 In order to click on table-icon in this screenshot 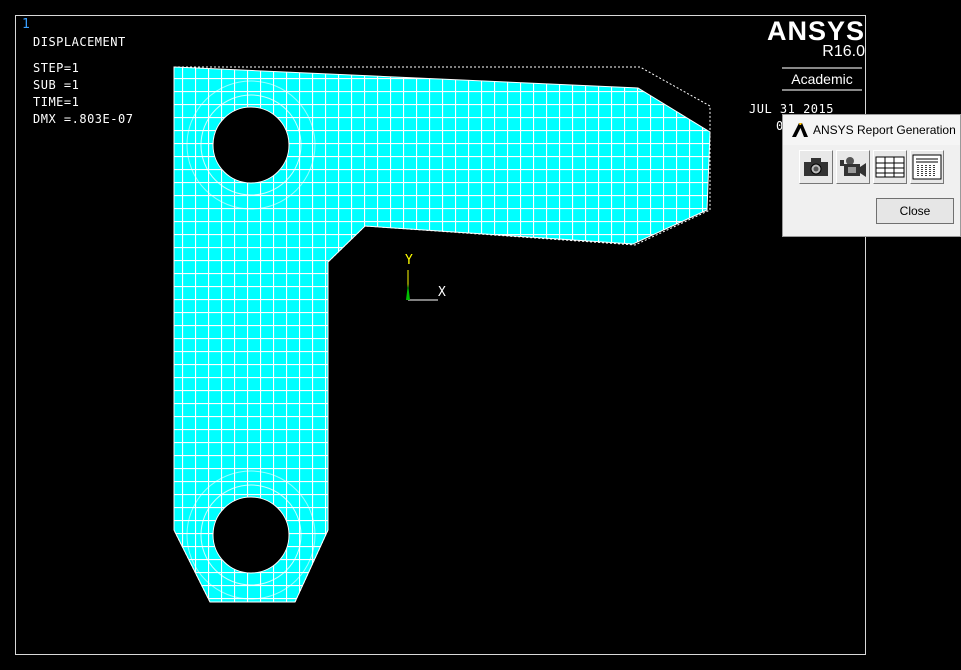, I will do `click(890, 167)`.